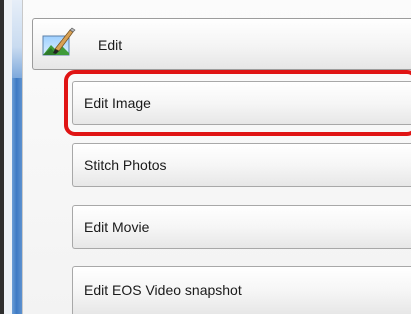 The width and height of the screenshot is (411, 314). Describe the element at coordinates (125, 165) in the screenshot. I see `stitch-photos-label: Stitch Photos` at that location.